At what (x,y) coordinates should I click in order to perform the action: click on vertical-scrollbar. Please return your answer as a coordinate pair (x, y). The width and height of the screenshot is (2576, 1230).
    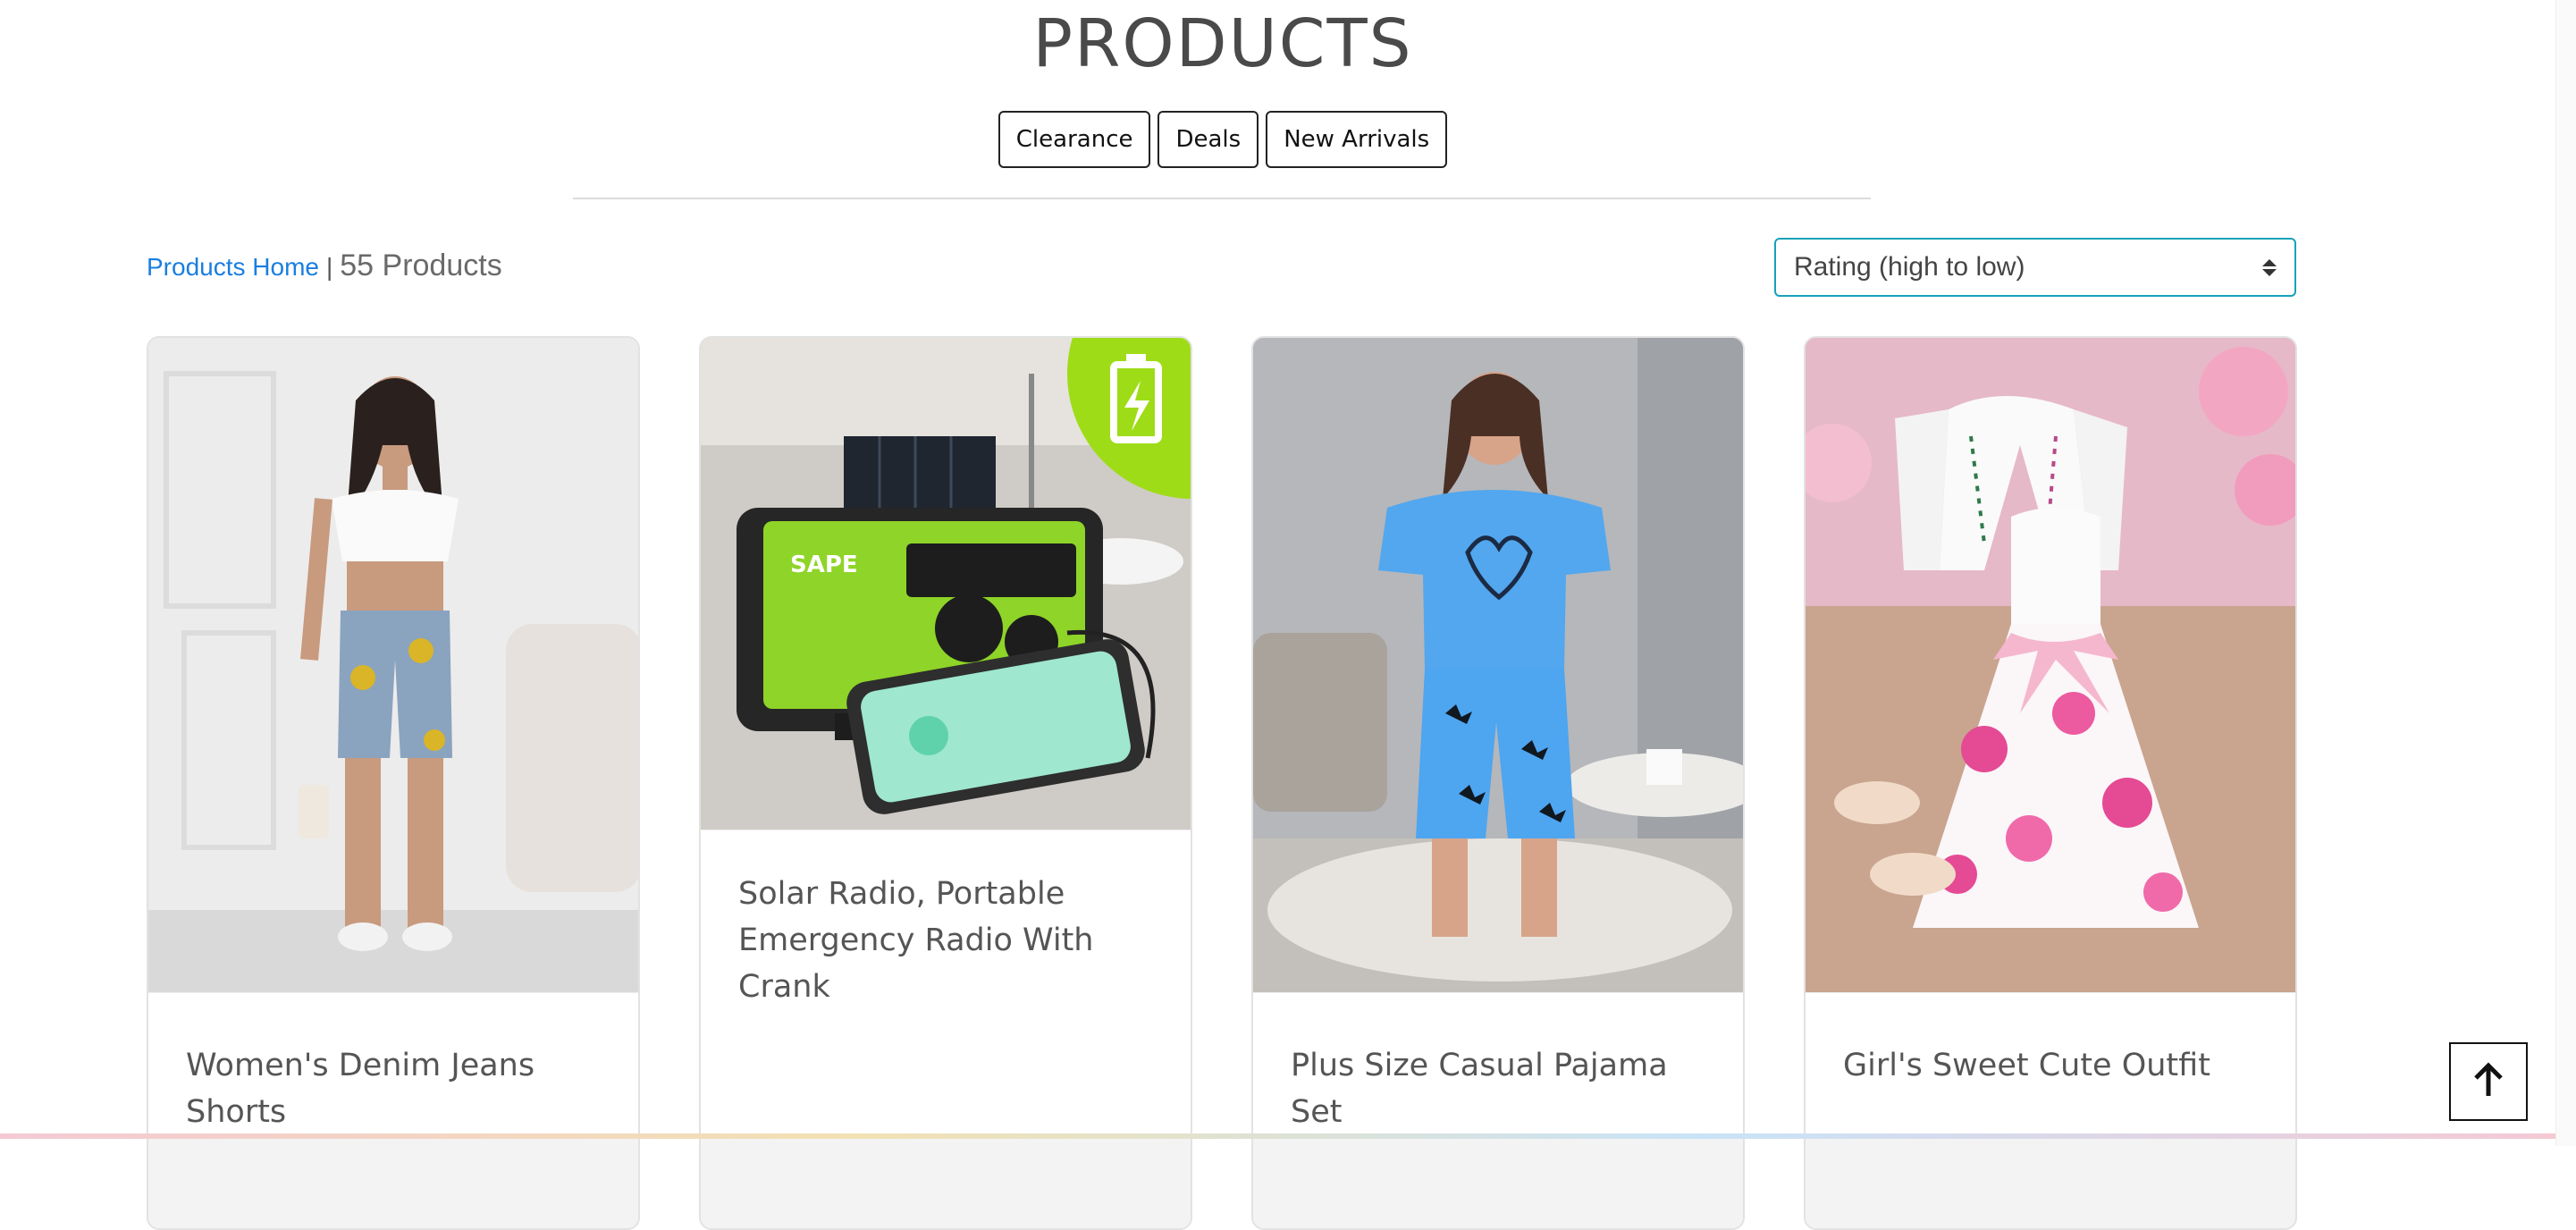
    Looking at the image, I should click on (2566, 573).